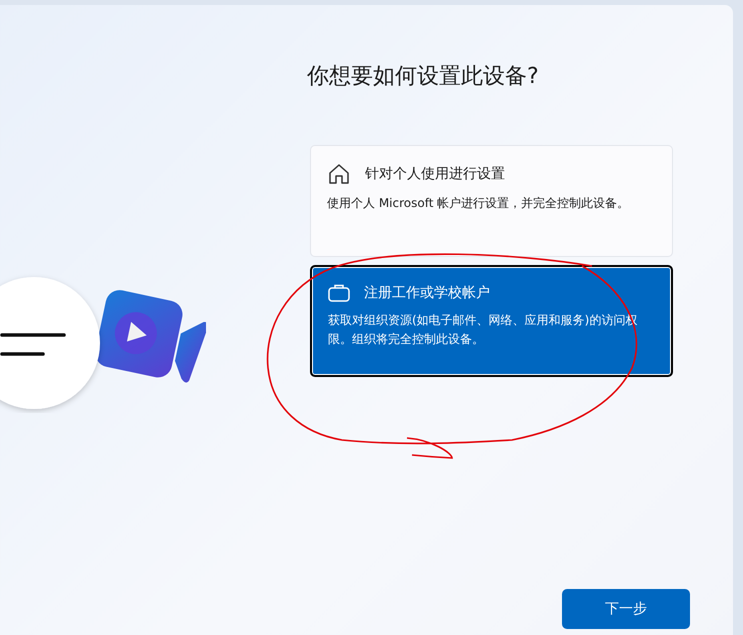 This screenshot has height=635, width=743. What do you see at coordinates (427, 293) in the screenshot?
I see `option-heading: 注册工作或学校帐户` at bounding box center [427, 293].